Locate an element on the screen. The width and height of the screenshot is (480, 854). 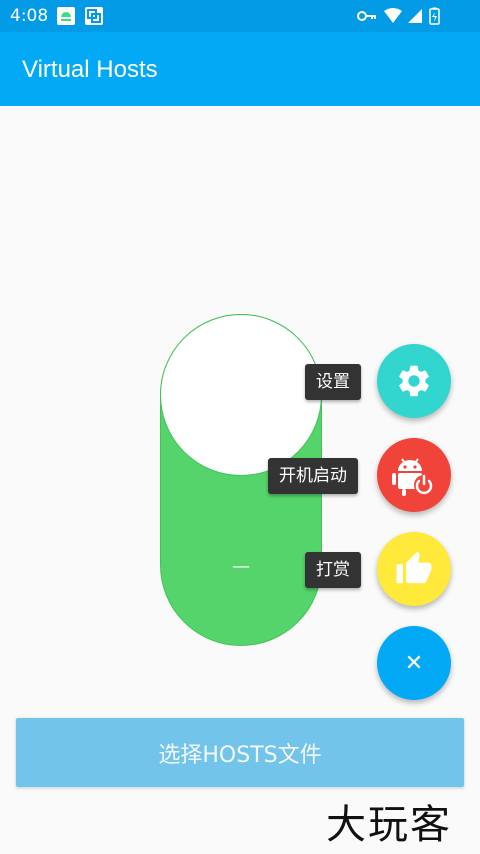
fab-label-settings: 设置 is located at coordinates (333, 382).